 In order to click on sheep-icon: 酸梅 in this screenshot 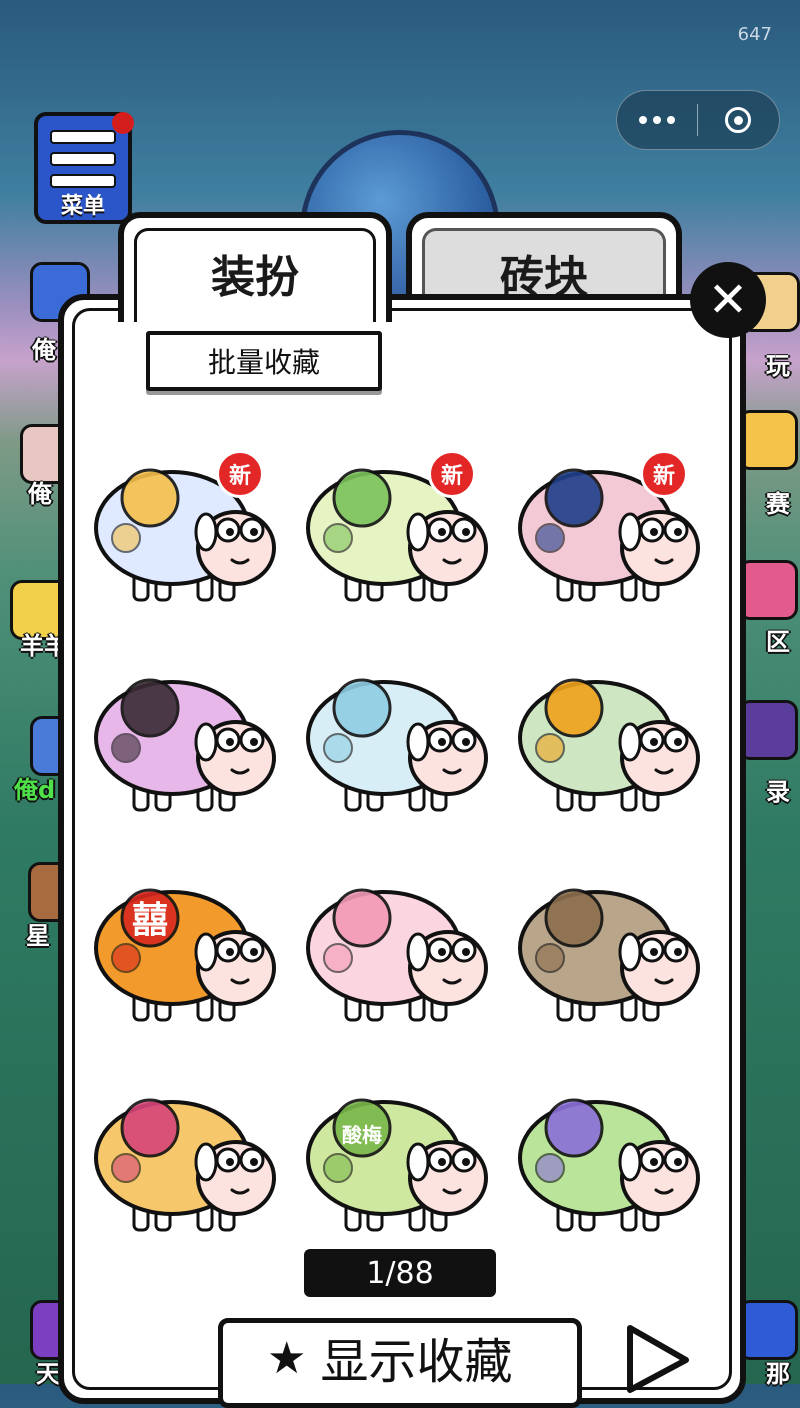, I will do `click(397, 1165)`.